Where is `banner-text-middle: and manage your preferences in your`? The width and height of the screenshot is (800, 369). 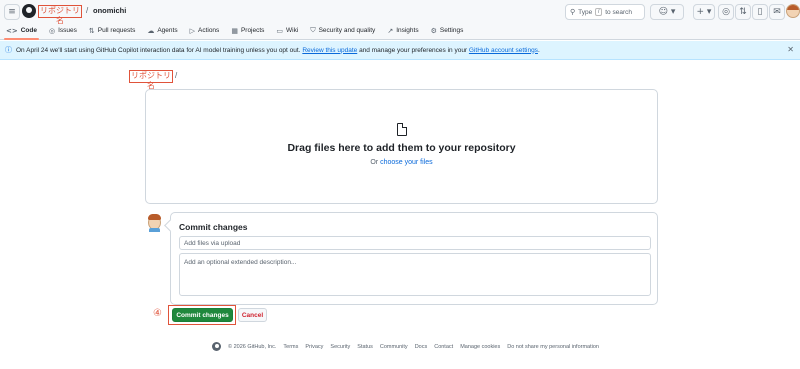 banner-text-middle: and manage your preferences in your is located at coordinates (413, 50).